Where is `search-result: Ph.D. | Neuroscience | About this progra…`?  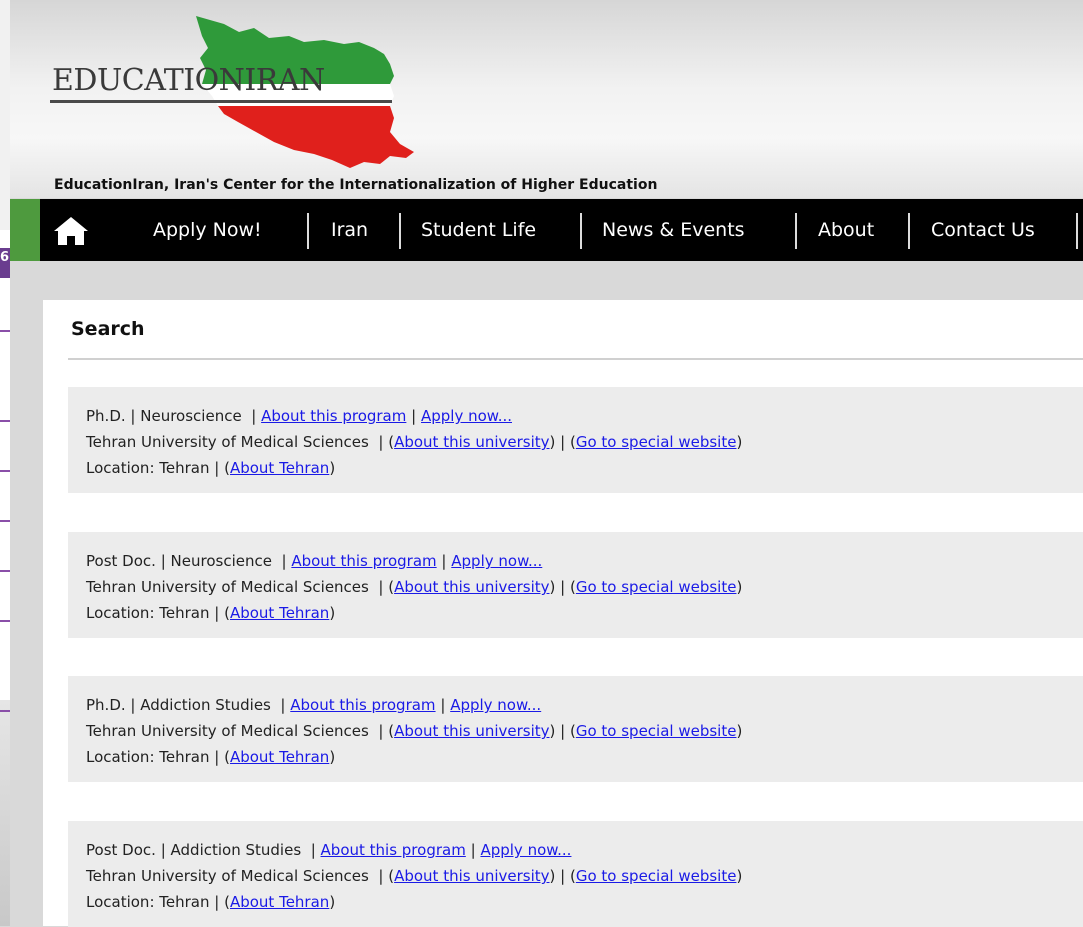 search-result: Ph.D. | Neuroscience | About this progra… is located at coordinates (575, 440).